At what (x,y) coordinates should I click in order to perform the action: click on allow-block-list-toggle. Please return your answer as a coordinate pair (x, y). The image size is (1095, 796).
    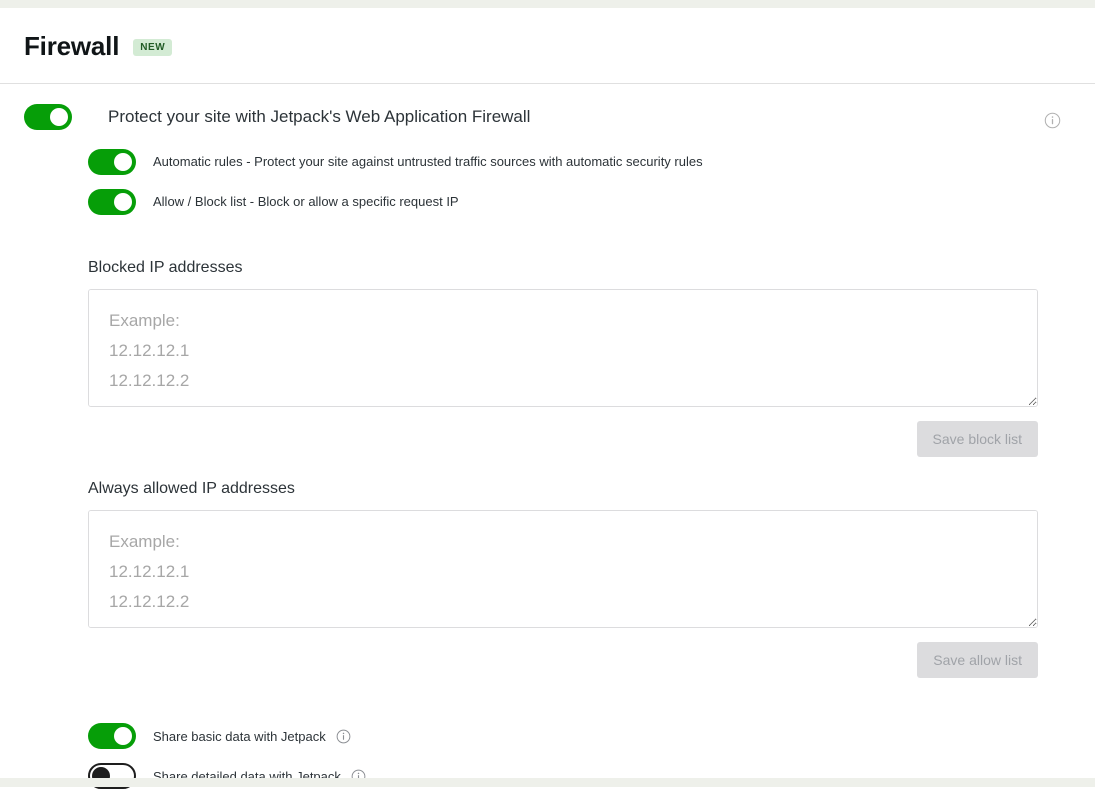
    Looking at the image, I should click on (112, 202).